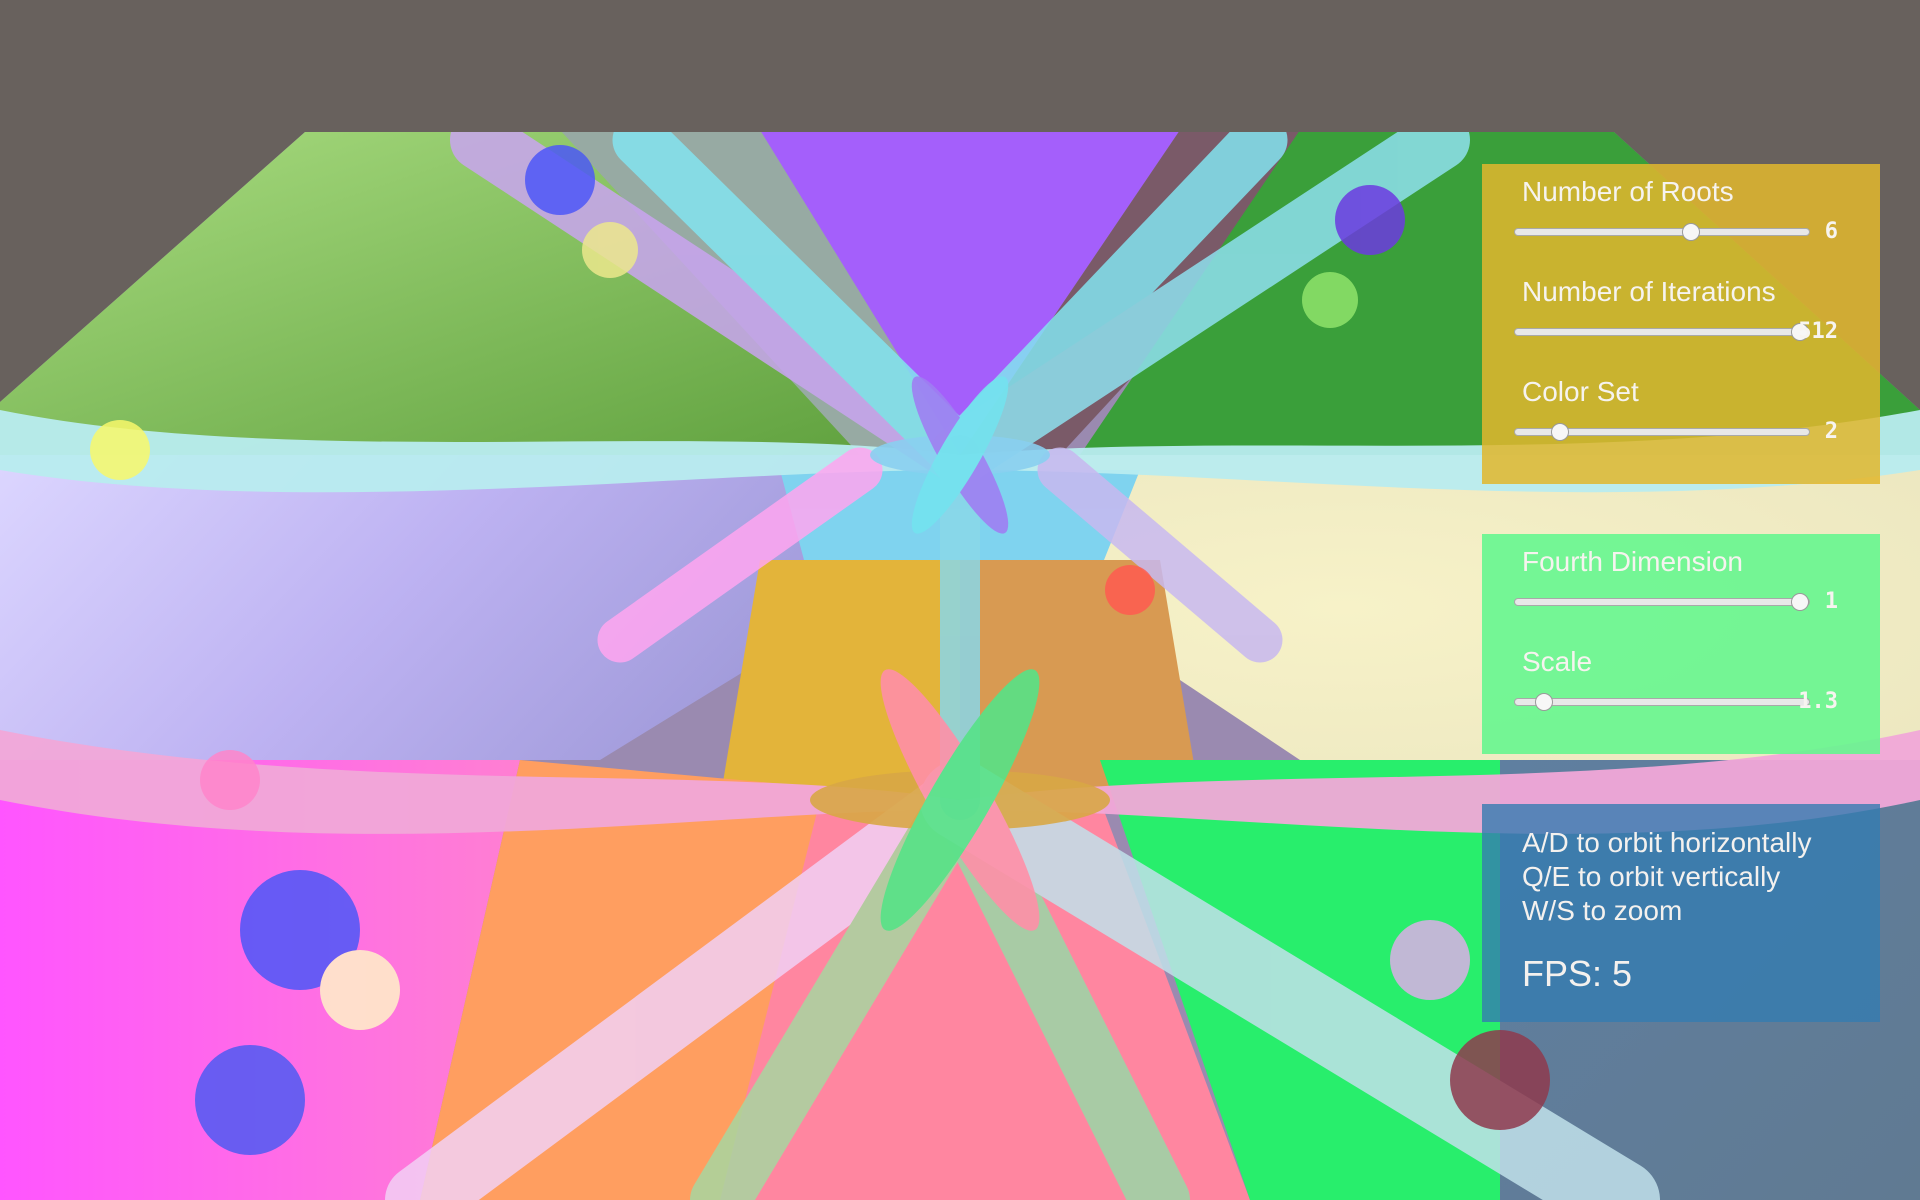 This screenshot has width=1920, height=1200. What do you see at coordinates (1681, 314) in the screenshot?
I see `iterations-control: Number of Iterations 512` at bounding box center [1681, 314].